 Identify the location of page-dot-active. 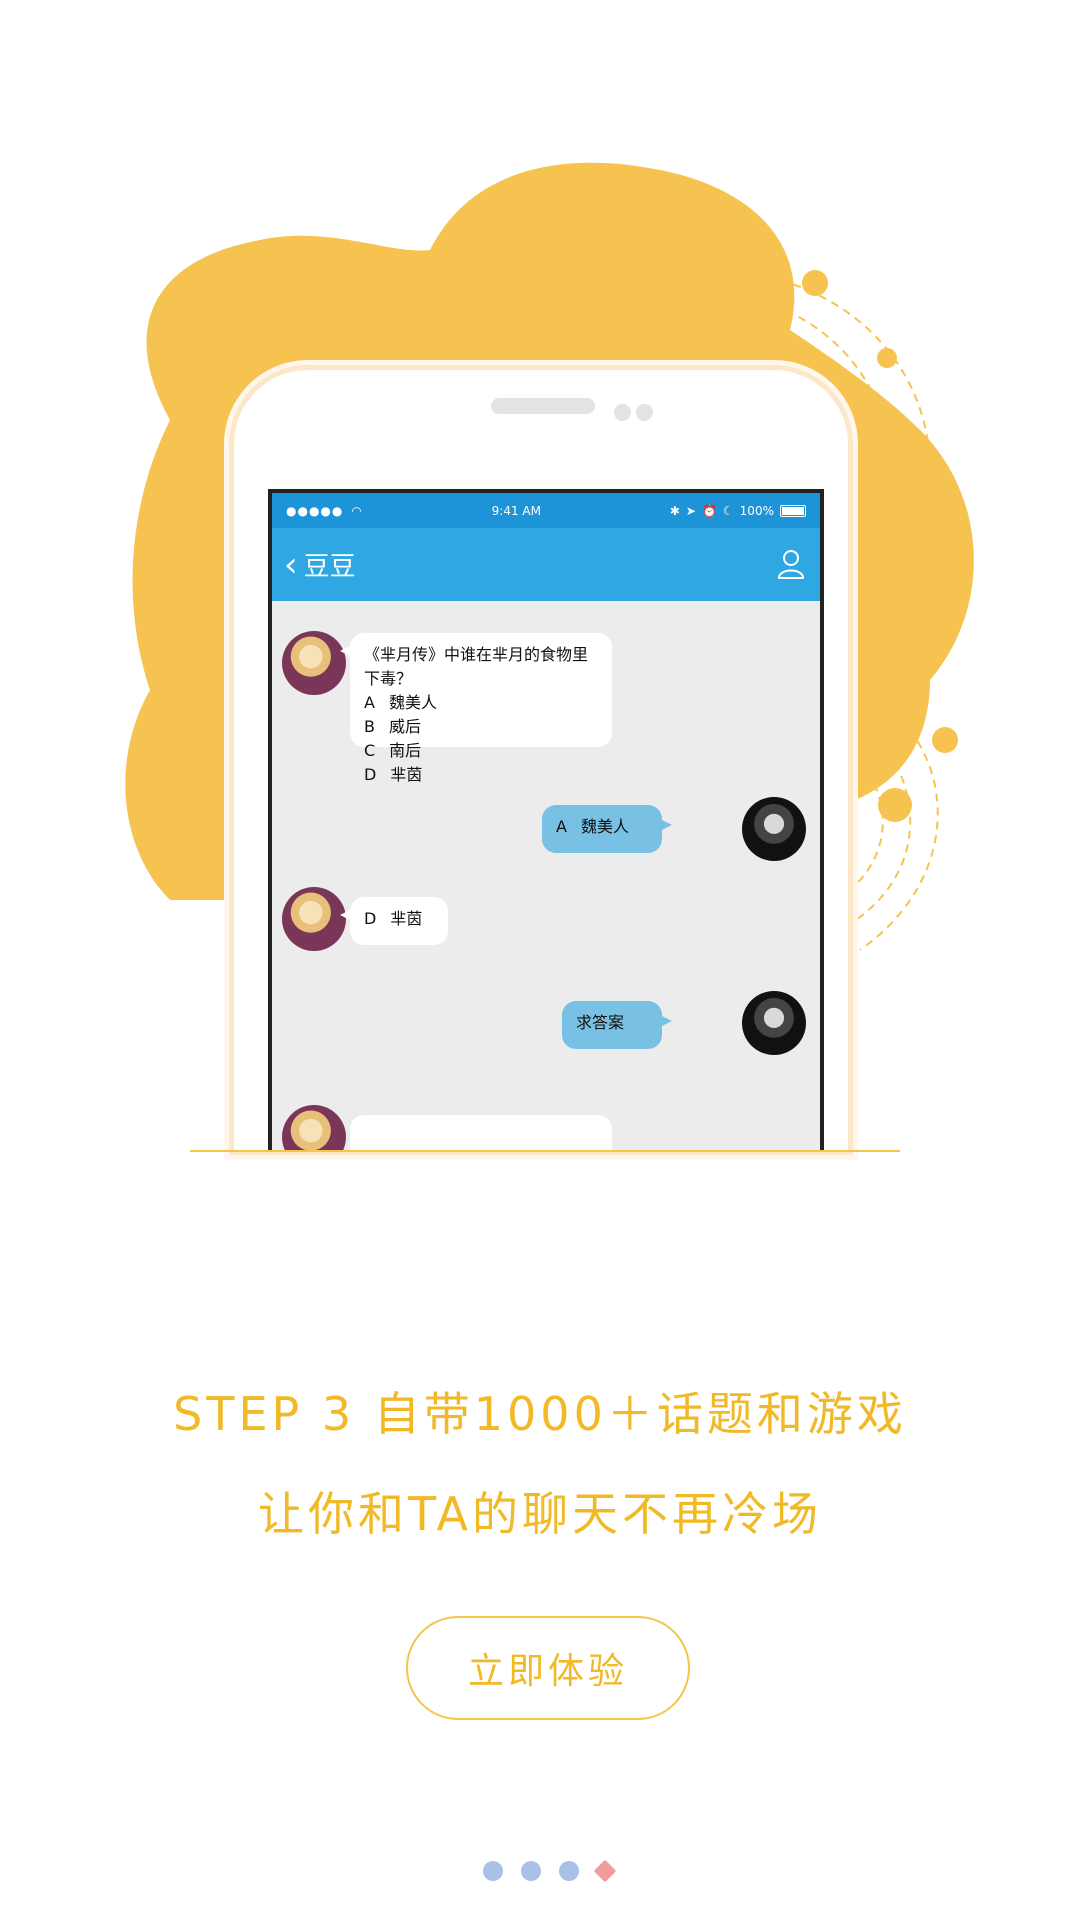
(605, 1871).